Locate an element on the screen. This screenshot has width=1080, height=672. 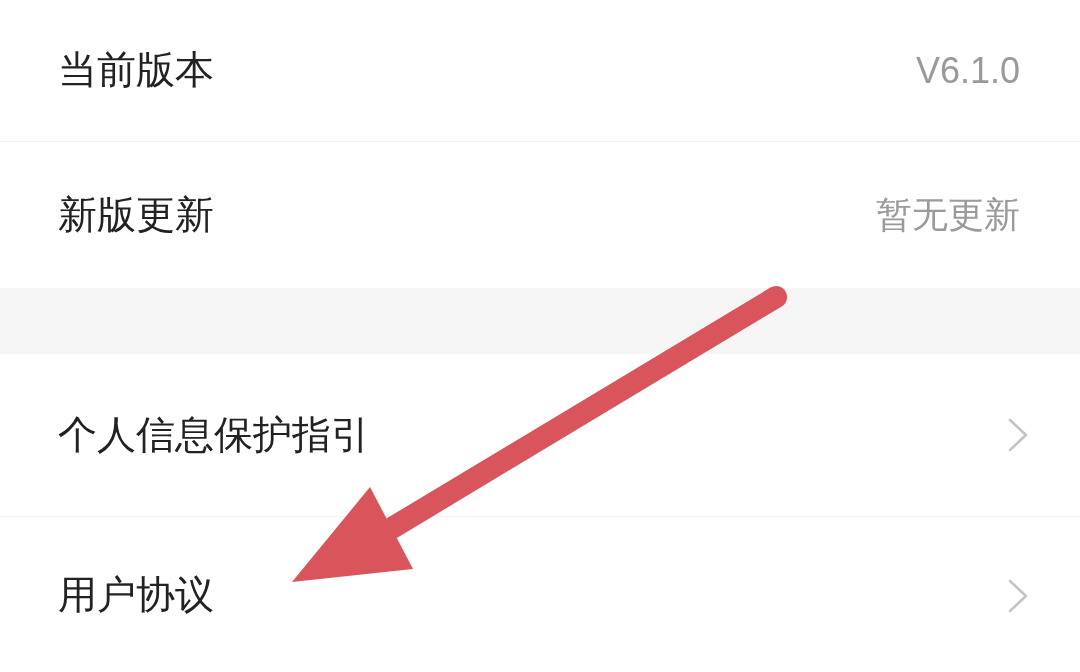
setting-label: 新版更新 is located at coordinates (136, 214).